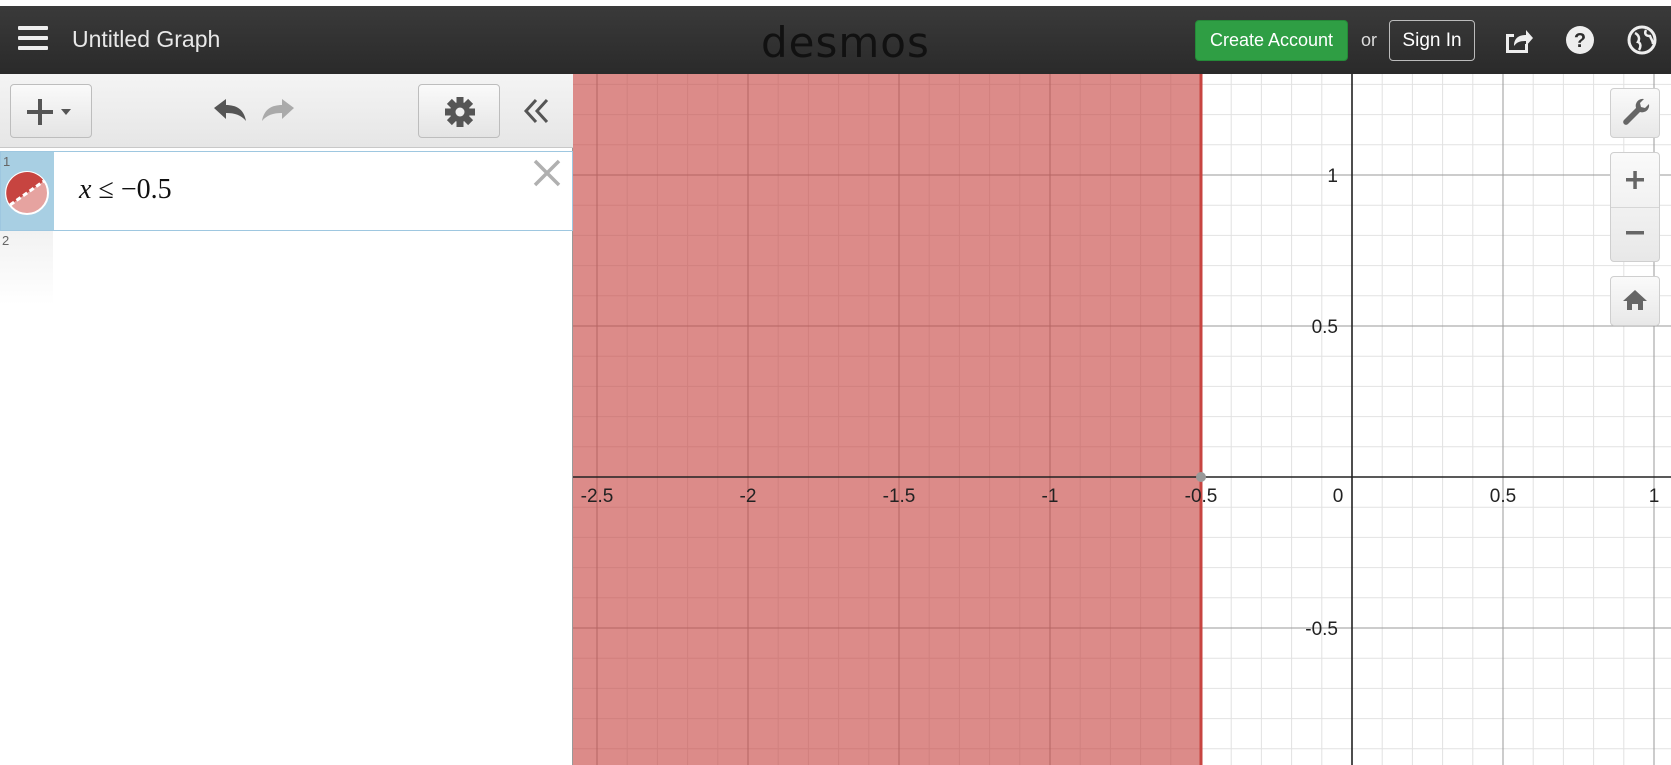  I want to click on default-viewport-button, so click(1635, 301).